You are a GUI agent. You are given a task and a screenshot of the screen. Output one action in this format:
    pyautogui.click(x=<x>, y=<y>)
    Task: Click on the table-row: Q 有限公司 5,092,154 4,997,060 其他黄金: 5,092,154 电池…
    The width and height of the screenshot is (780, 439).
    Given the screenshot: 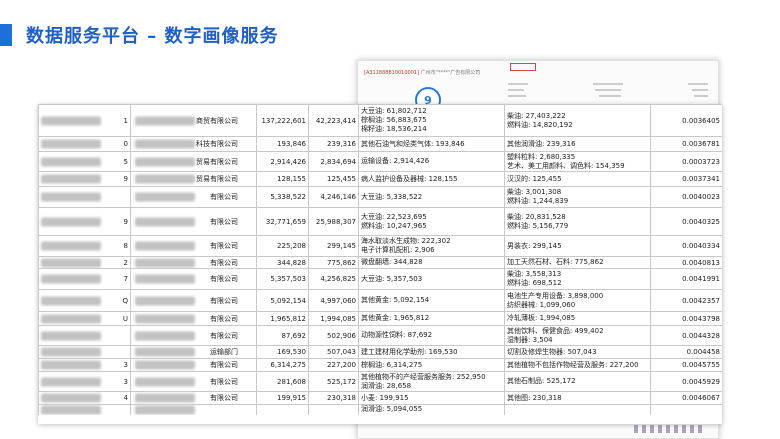 What is the action you would take?
    pyautogui.click(x=380, y=300)
    